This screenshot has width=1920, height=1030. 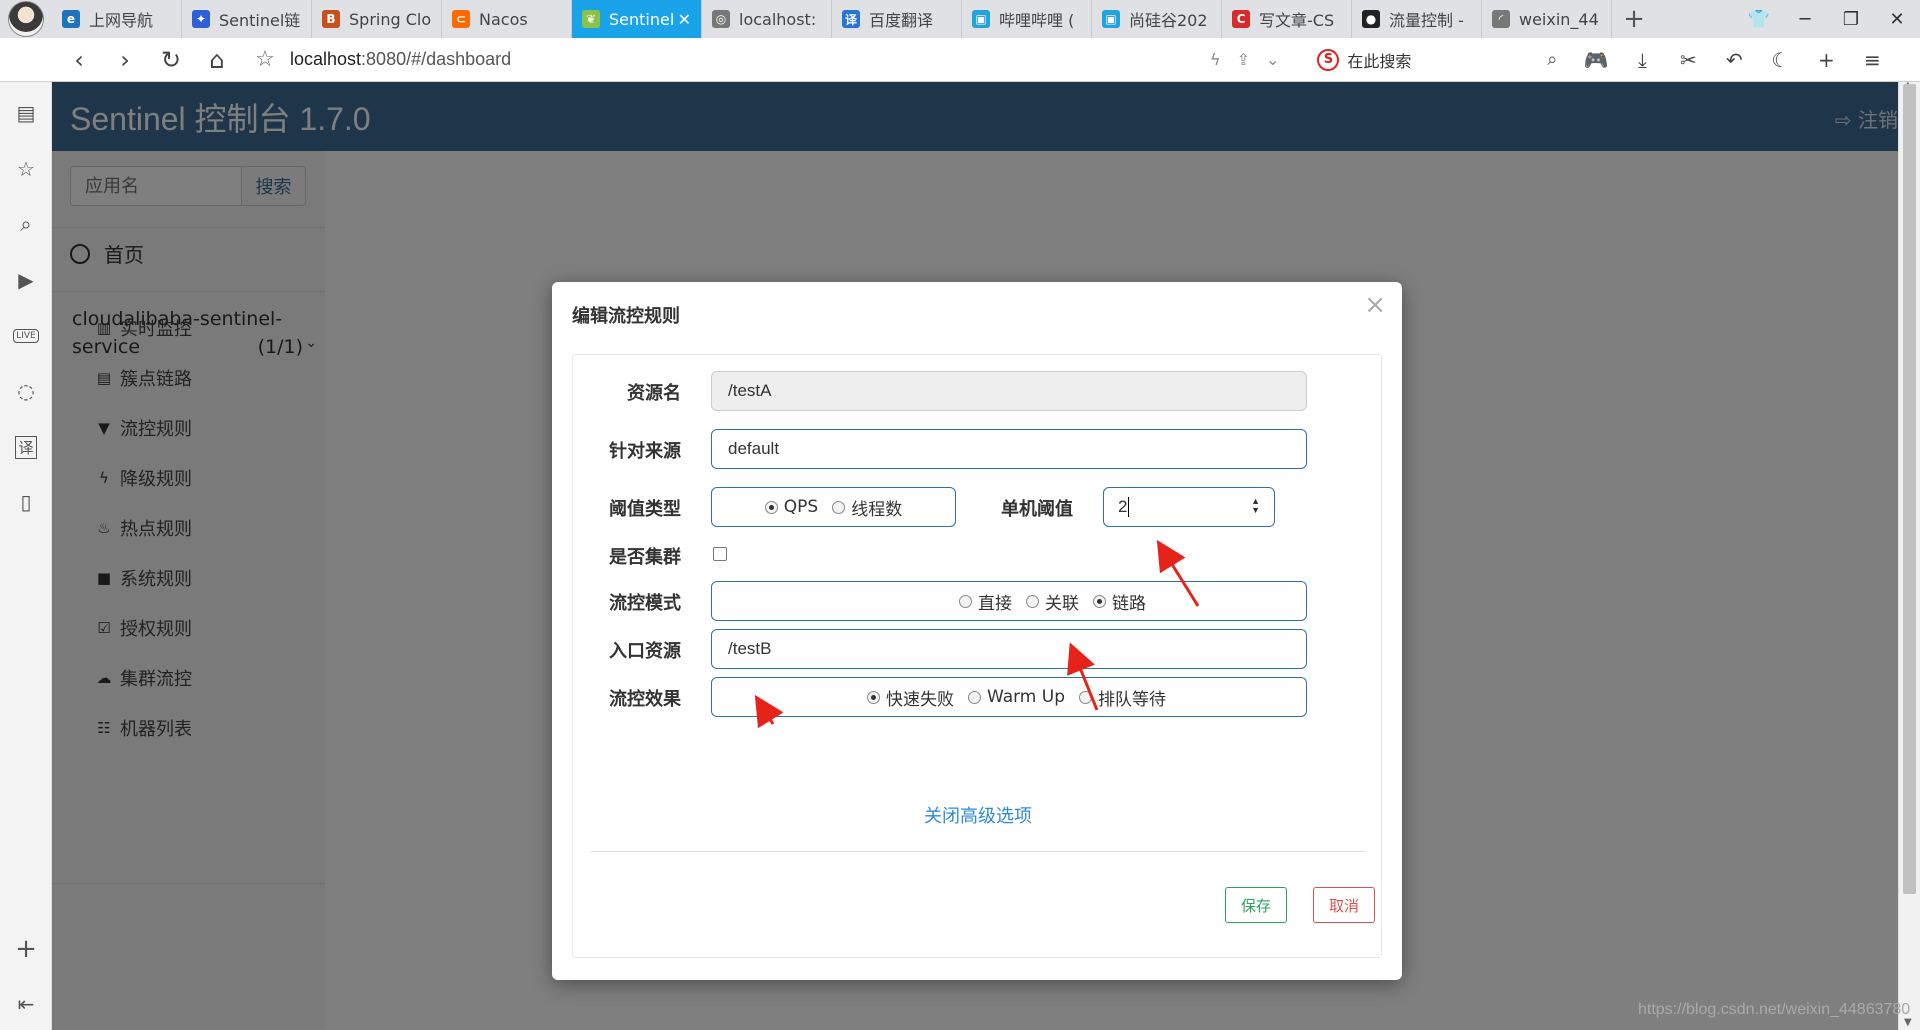 I want to click on radio-label: 关联, so click(x=1062, y=603).